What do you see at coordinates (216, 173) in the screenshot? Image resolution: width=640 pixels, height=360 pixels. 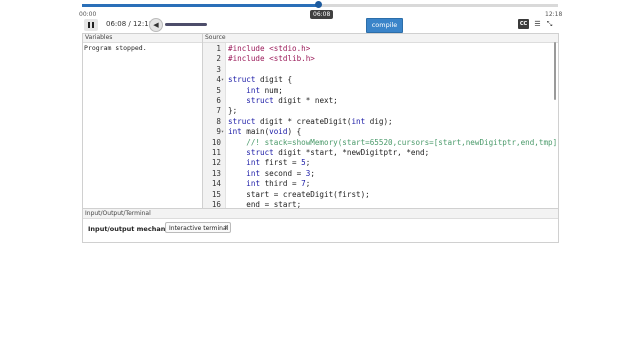 I see `line-number: 13` at bounding box center [216, 173].